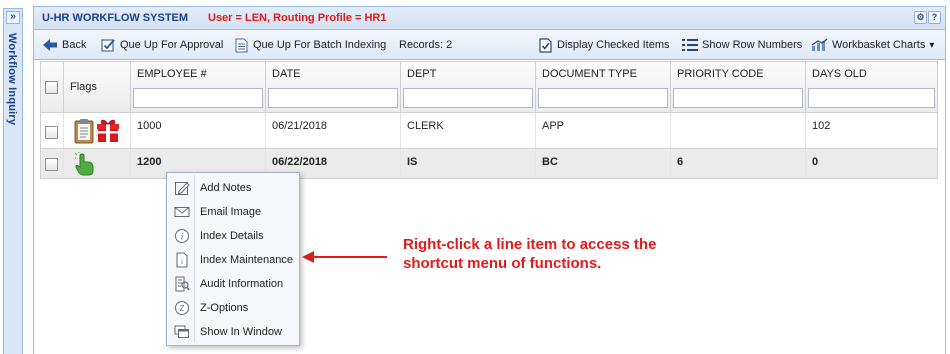  What do you see at coordinates (333, 98) in the screenshot?
I see `filter-date-input` at bounding box center [333, 98].